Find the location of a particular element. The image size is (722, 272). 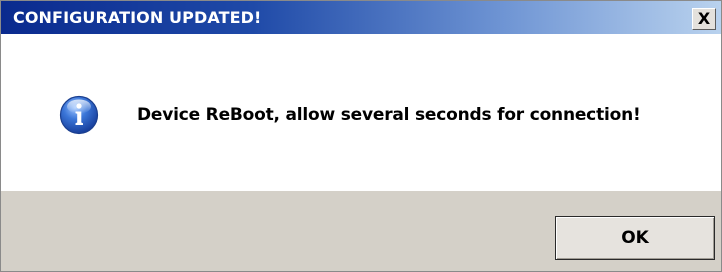

close-button: X is located at coordinates (704, 19).